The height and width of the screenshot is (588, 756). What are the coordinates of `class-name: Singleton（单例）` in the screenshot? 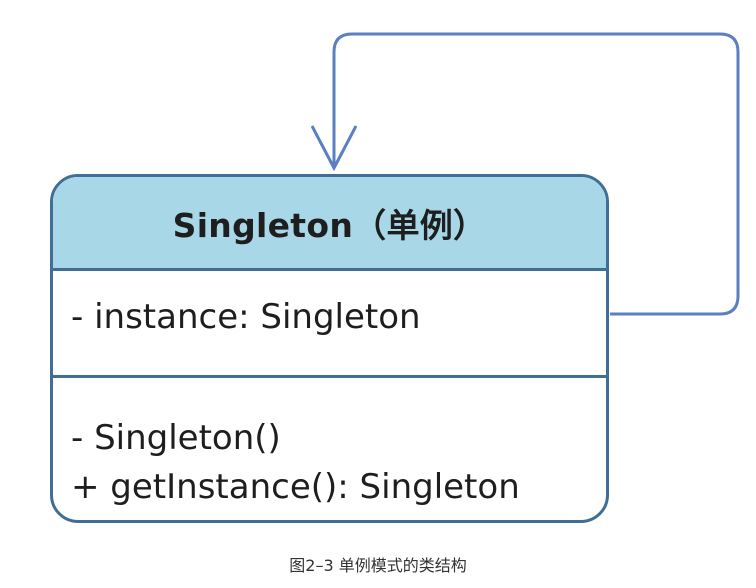 It's located at (329, 225).